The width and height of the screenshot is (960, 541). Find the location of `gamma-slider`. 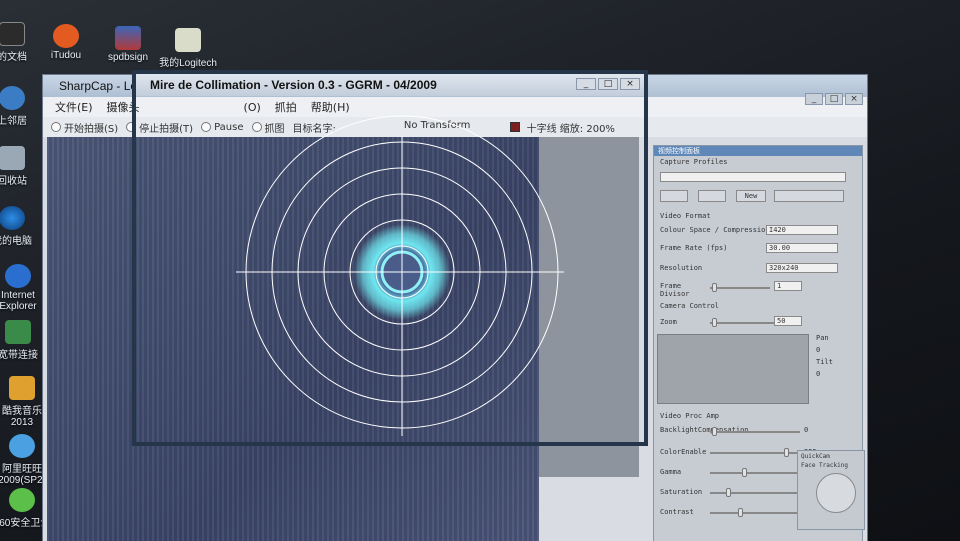

gamma-slider is located at coordinates (755, 473).